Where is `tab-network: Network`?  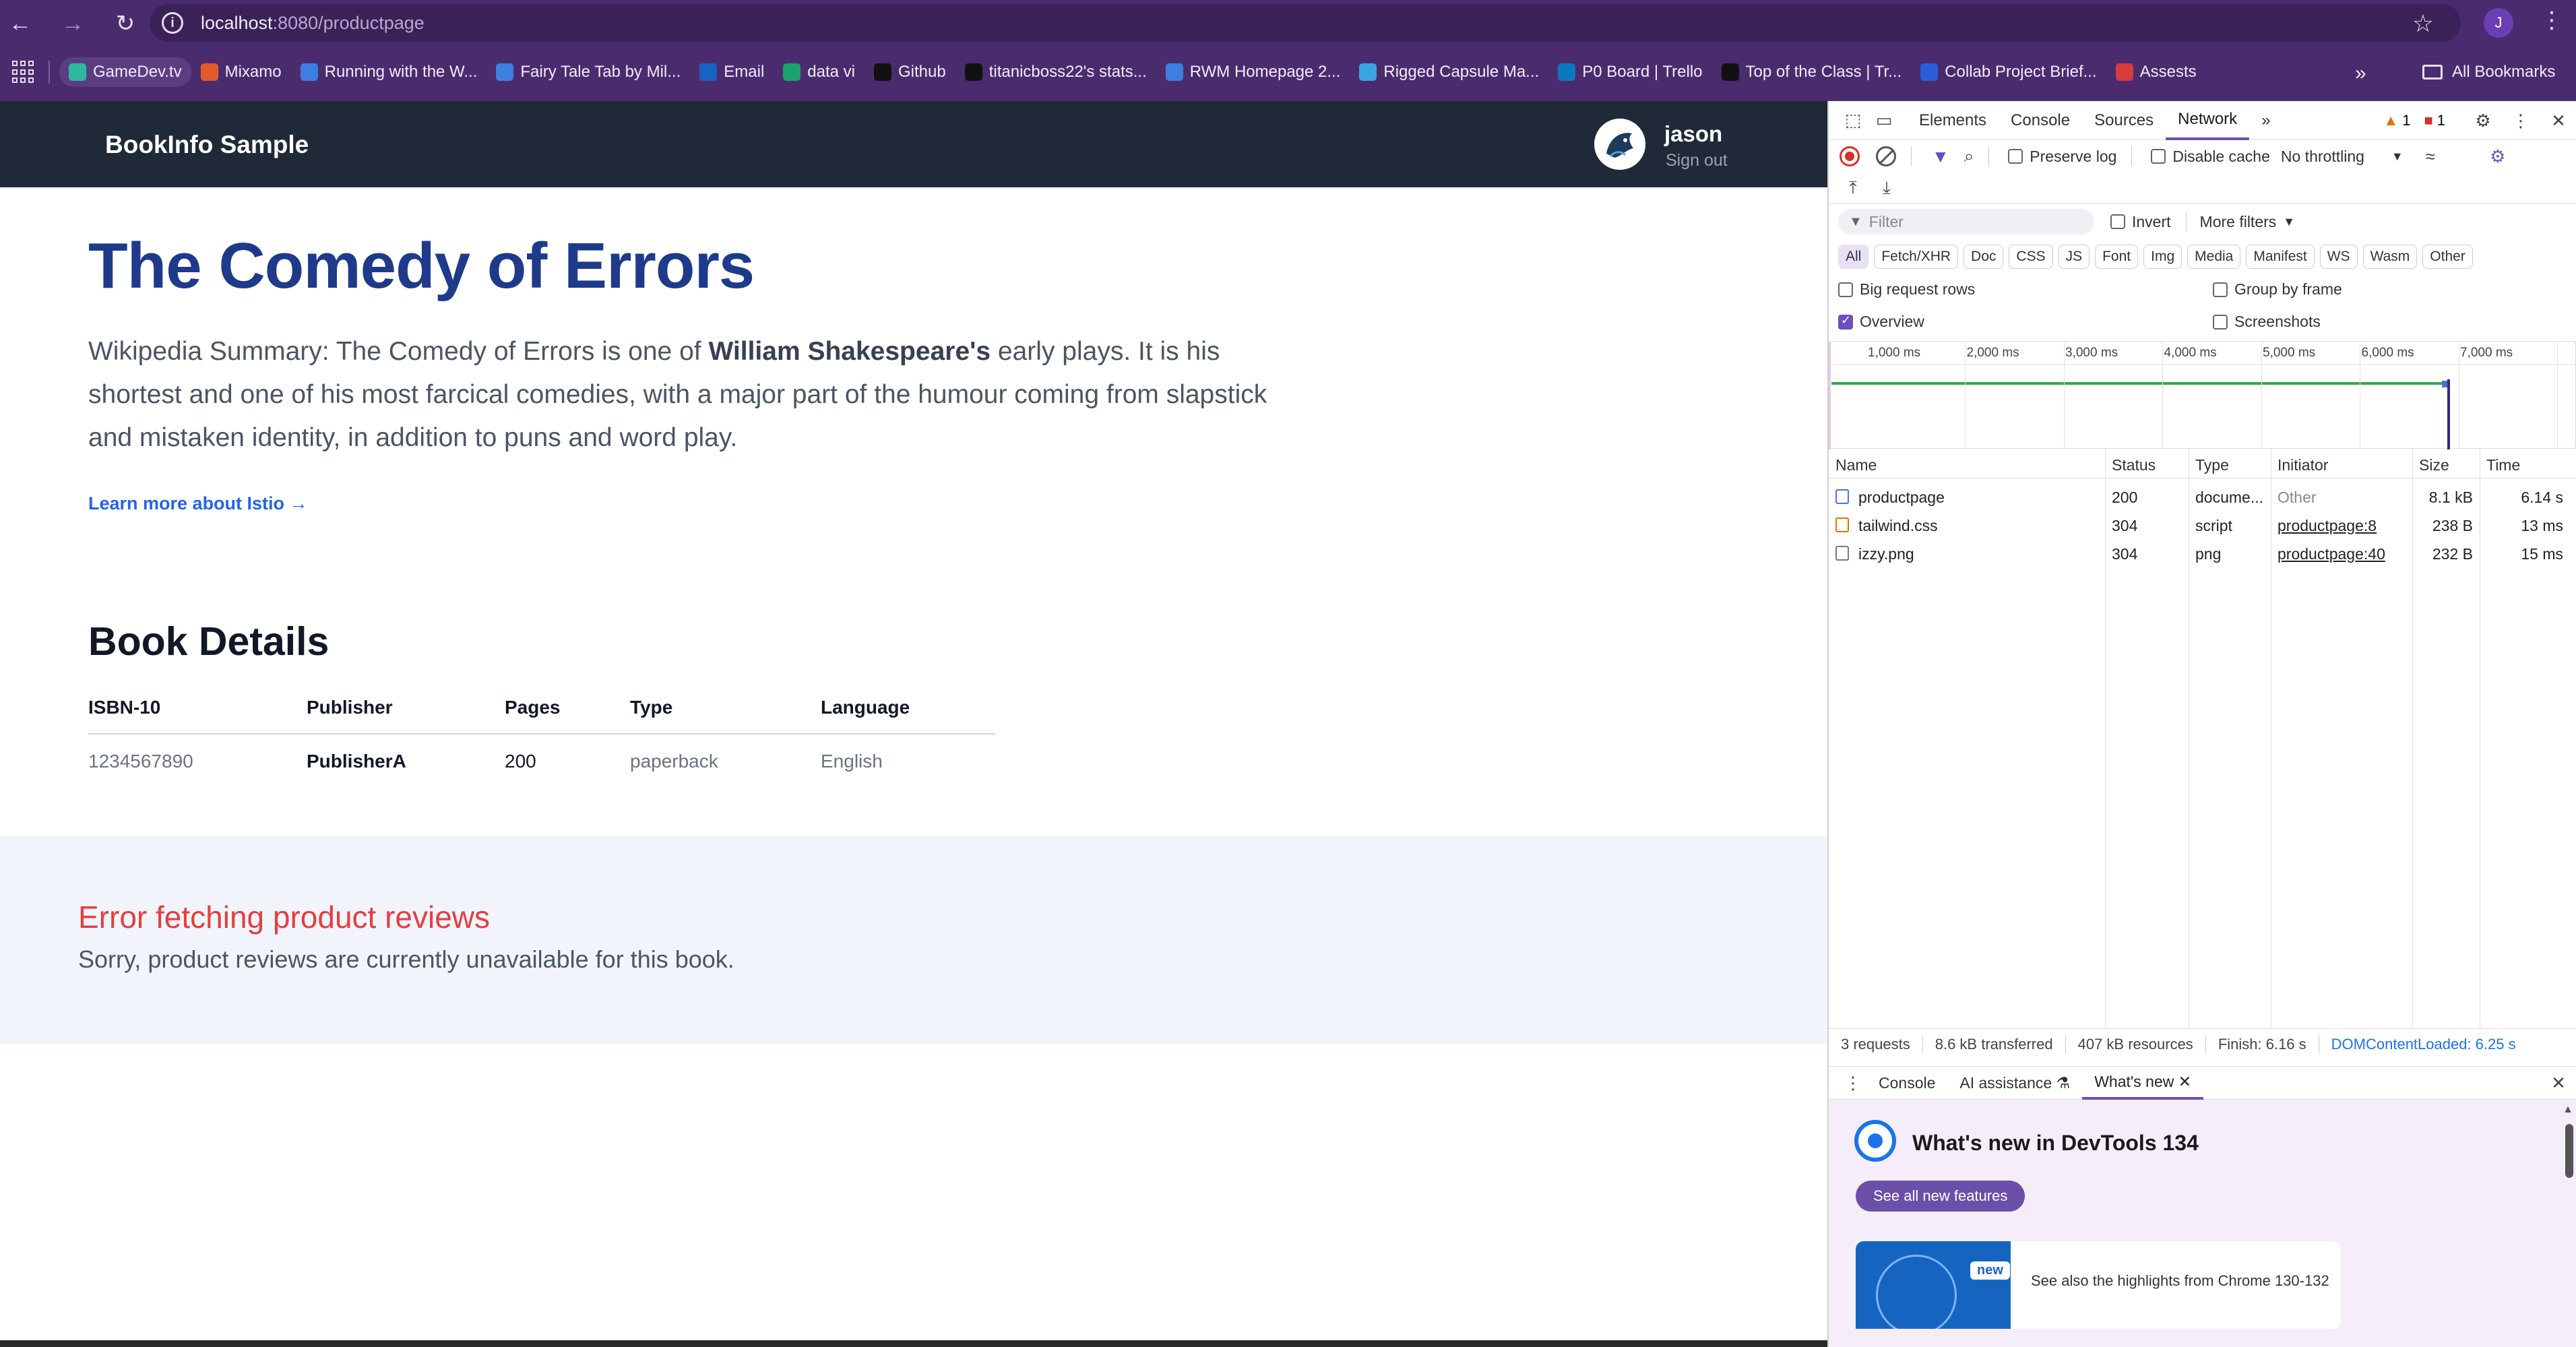
tab-network: Network is located at coordinates (2208, 120).